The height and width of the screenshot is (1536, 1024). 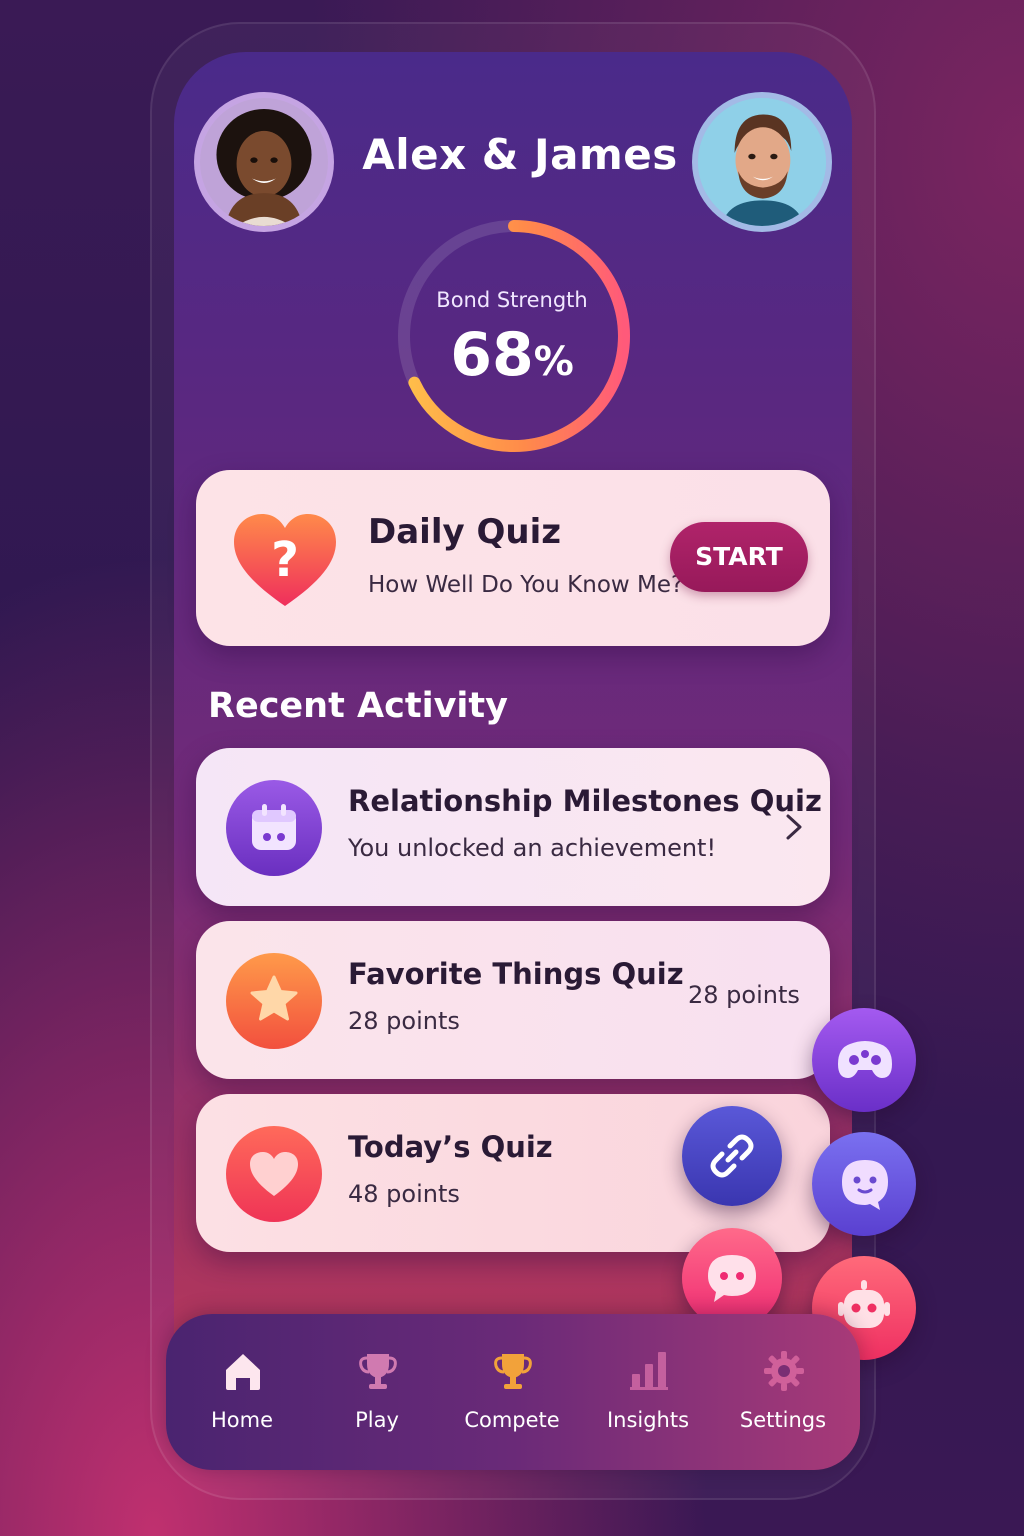 I want to click on trophy-icon, so click(x=378, y=1371).